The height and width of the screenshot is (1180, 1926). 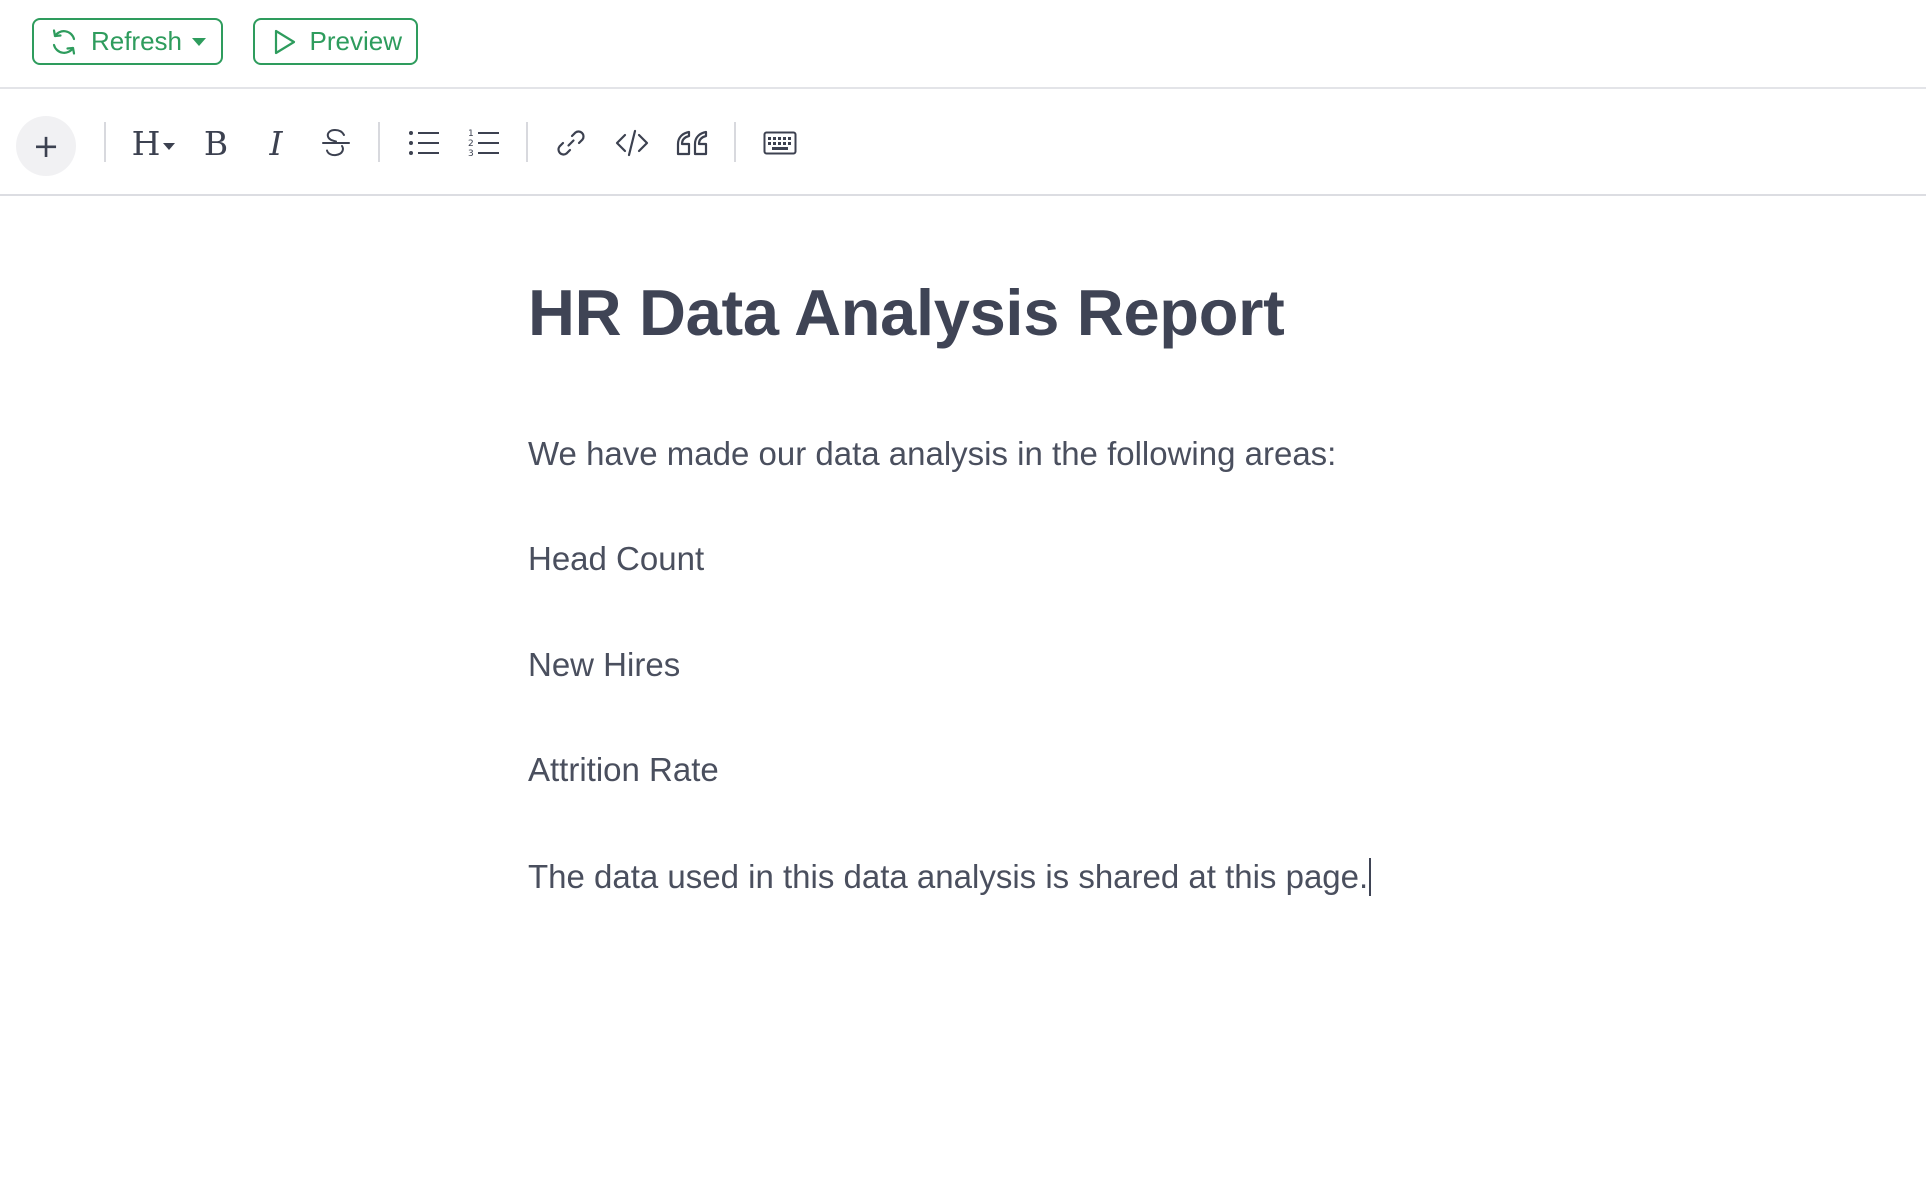 I want to click on italic-icon: I, so click(x=276, y=143).